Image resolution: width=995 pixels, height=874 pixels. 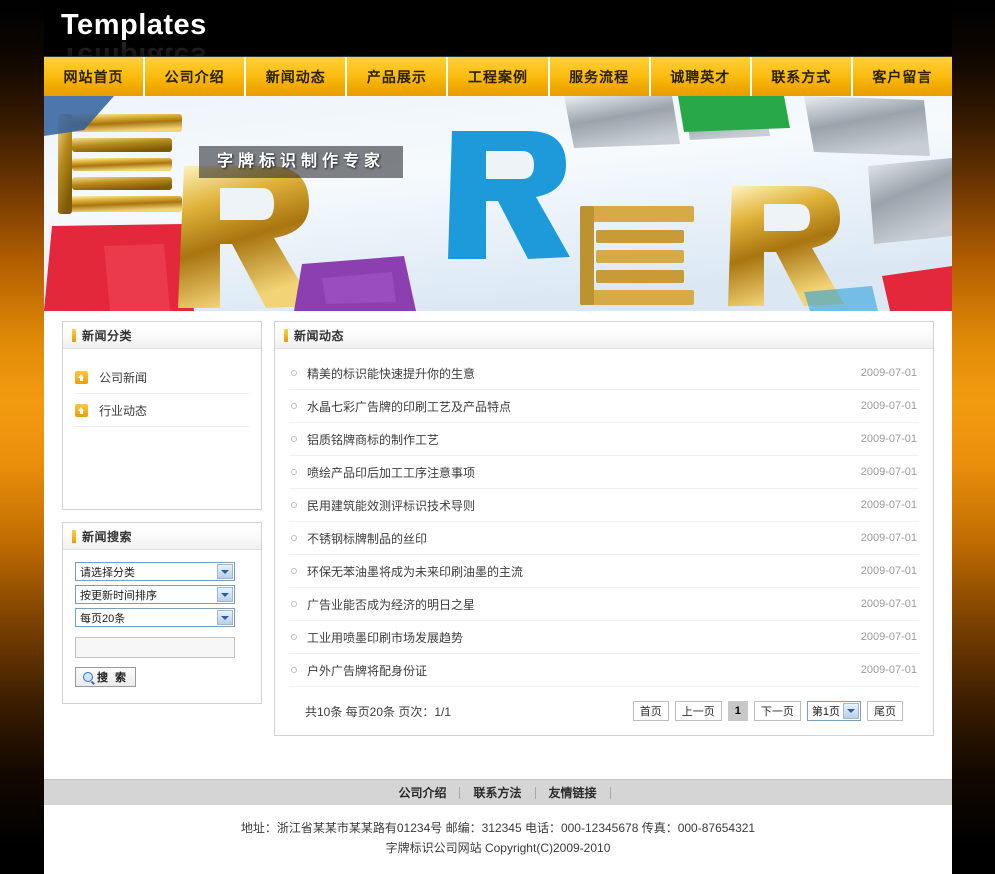 What do you see at coordinates (885, 711) in the screenshot?
I see `pagination-last-button: 尾页` at bounding box center [885, 711].